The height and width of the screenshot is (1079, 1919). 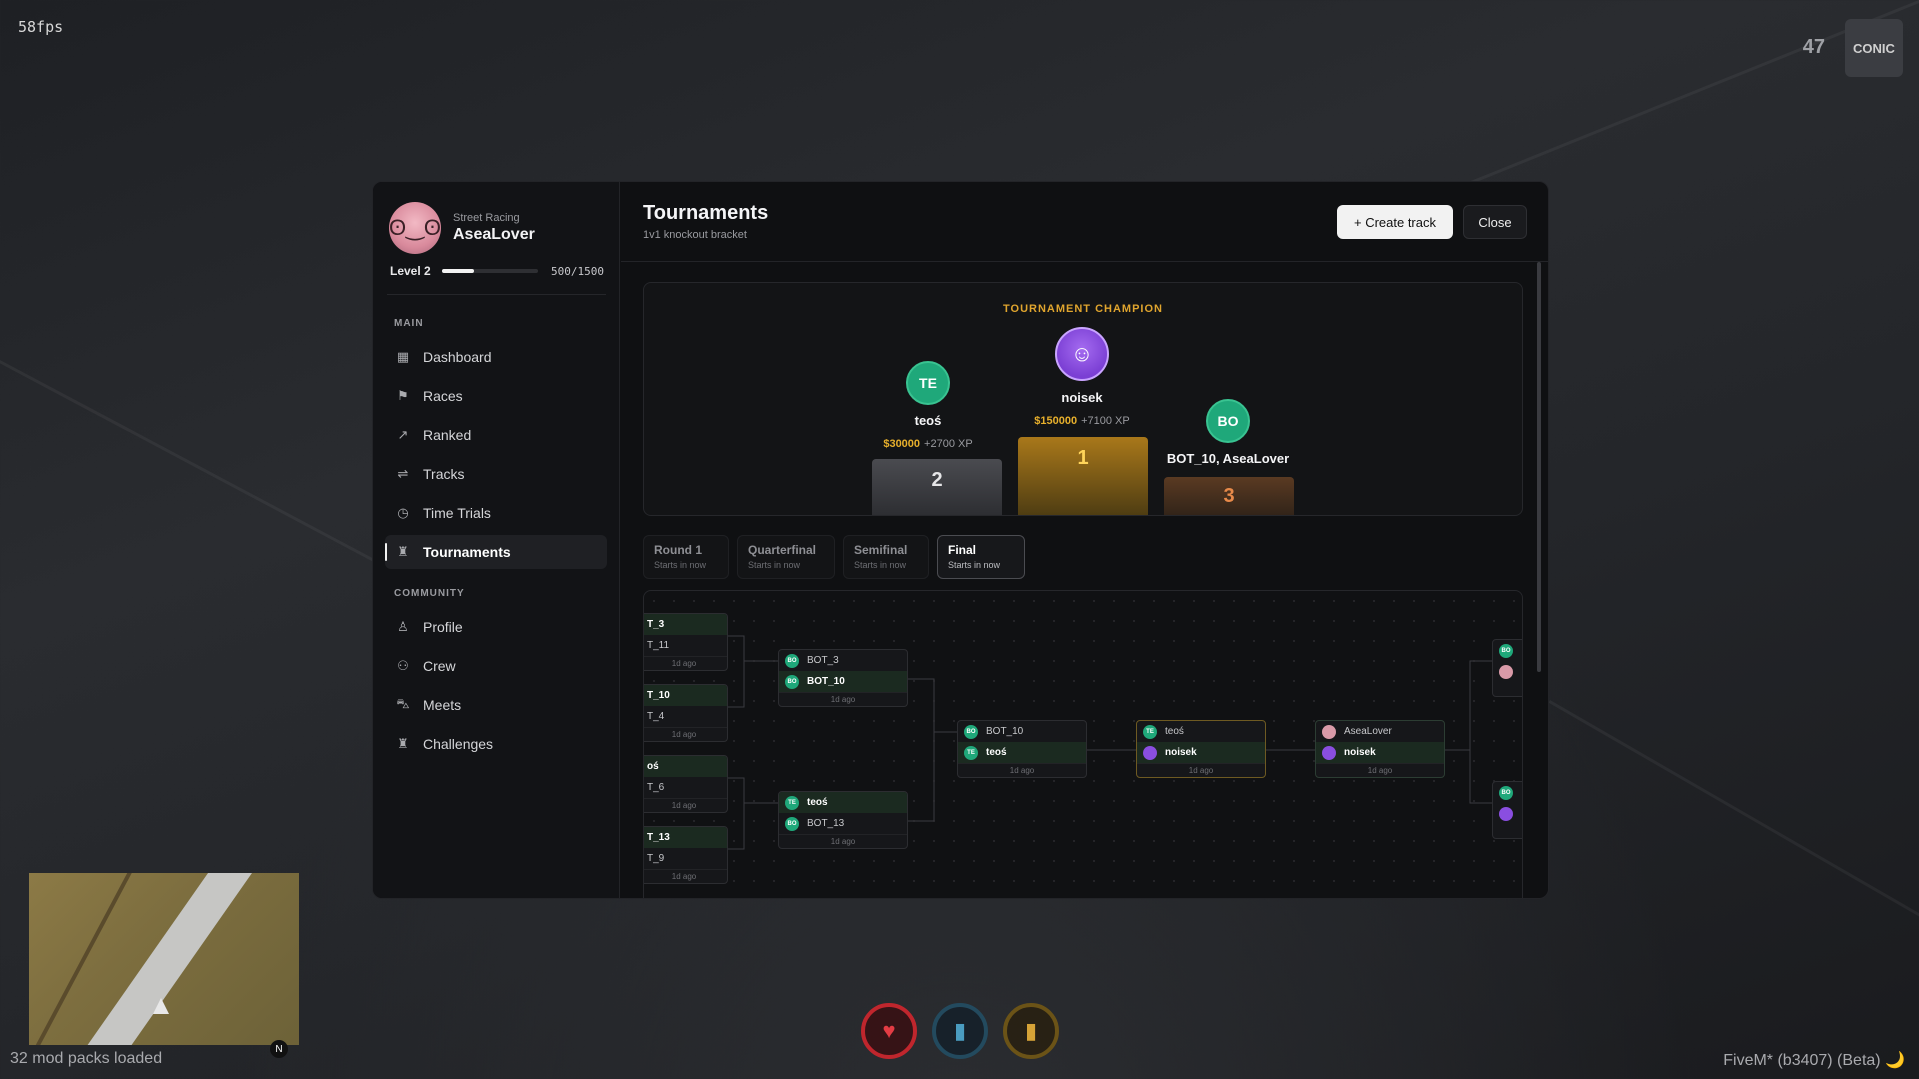 I want to click on sidebar-item-meets: ⛍ Meets, so click(x=496, y=705).